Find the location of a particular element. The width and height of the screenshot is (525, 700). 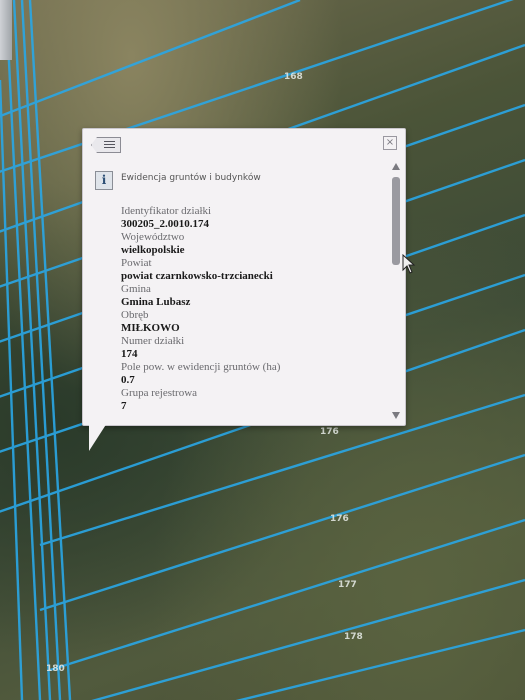

layer-title: Ewidencja gruntów i budynków is located at coordinates (191, 178).